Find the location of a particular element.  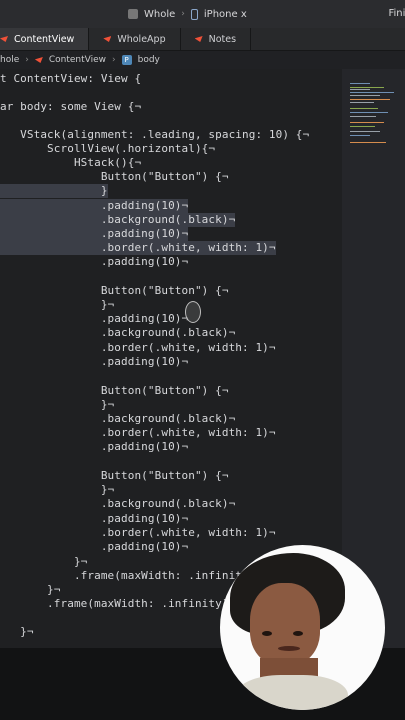

device-label: iPhone x is located at coordinates (225, 14).